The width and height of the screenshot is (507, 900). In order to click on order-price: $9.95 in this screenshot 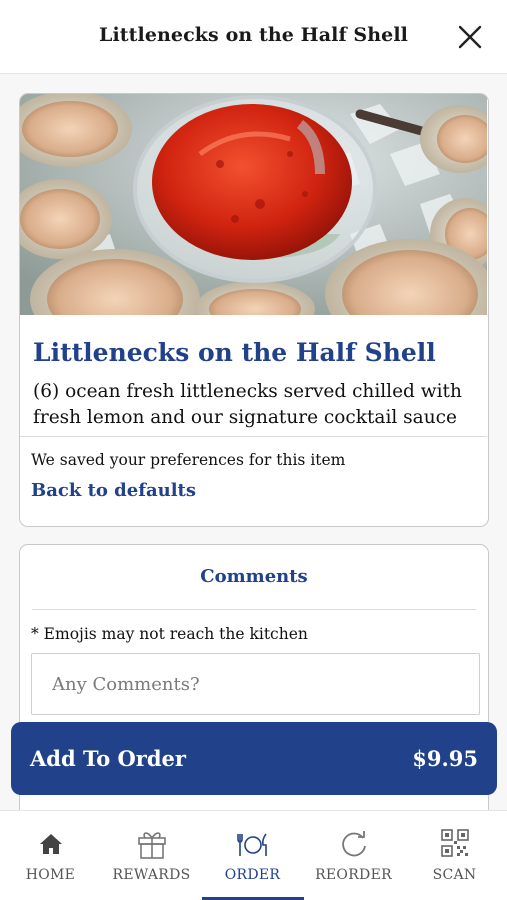, I will do `click(445, 758)`.